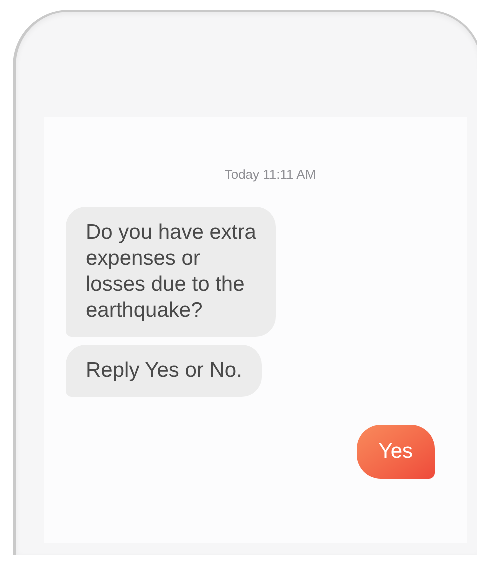 The image size is (477, 584). Describe the element at coordinates (395, 451) in the screenshot. I see `outgoing-message: Yes` at that location.